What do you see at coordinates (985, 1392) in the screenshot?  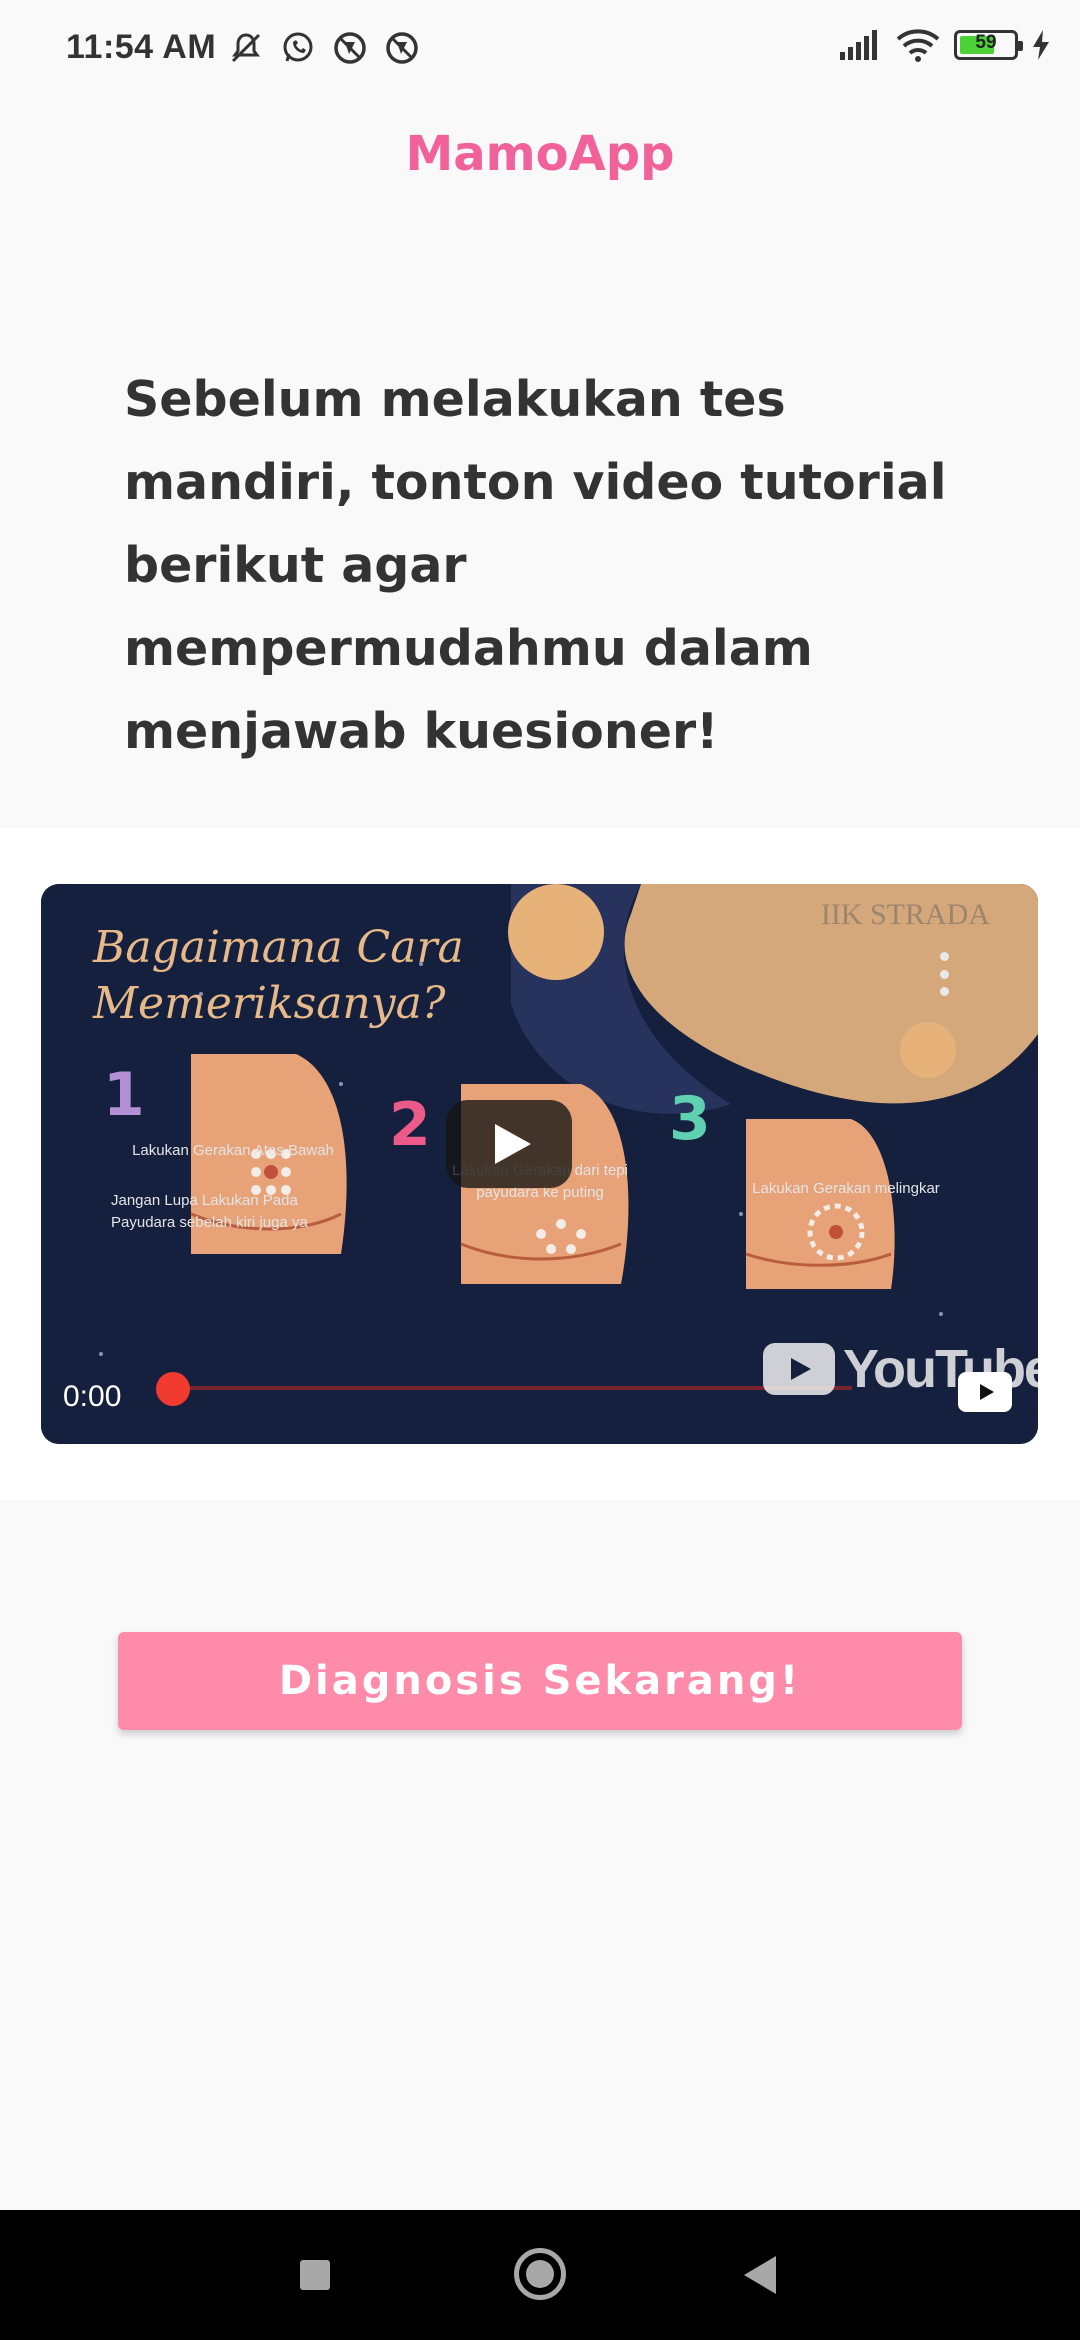 I see `watch-on-youtube-icon` at bounding box center [985, 1392].